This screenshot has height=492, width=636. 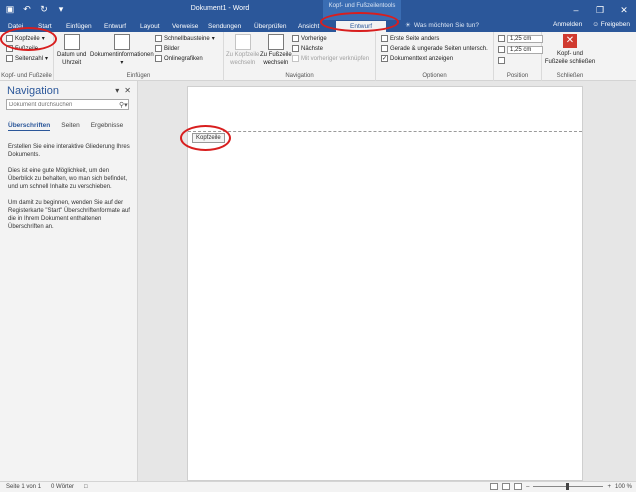 I want to click on mit-vorheriger-verknuepfen-button: Mit vorheriger verknüpfen, so click(x=330, y=58).